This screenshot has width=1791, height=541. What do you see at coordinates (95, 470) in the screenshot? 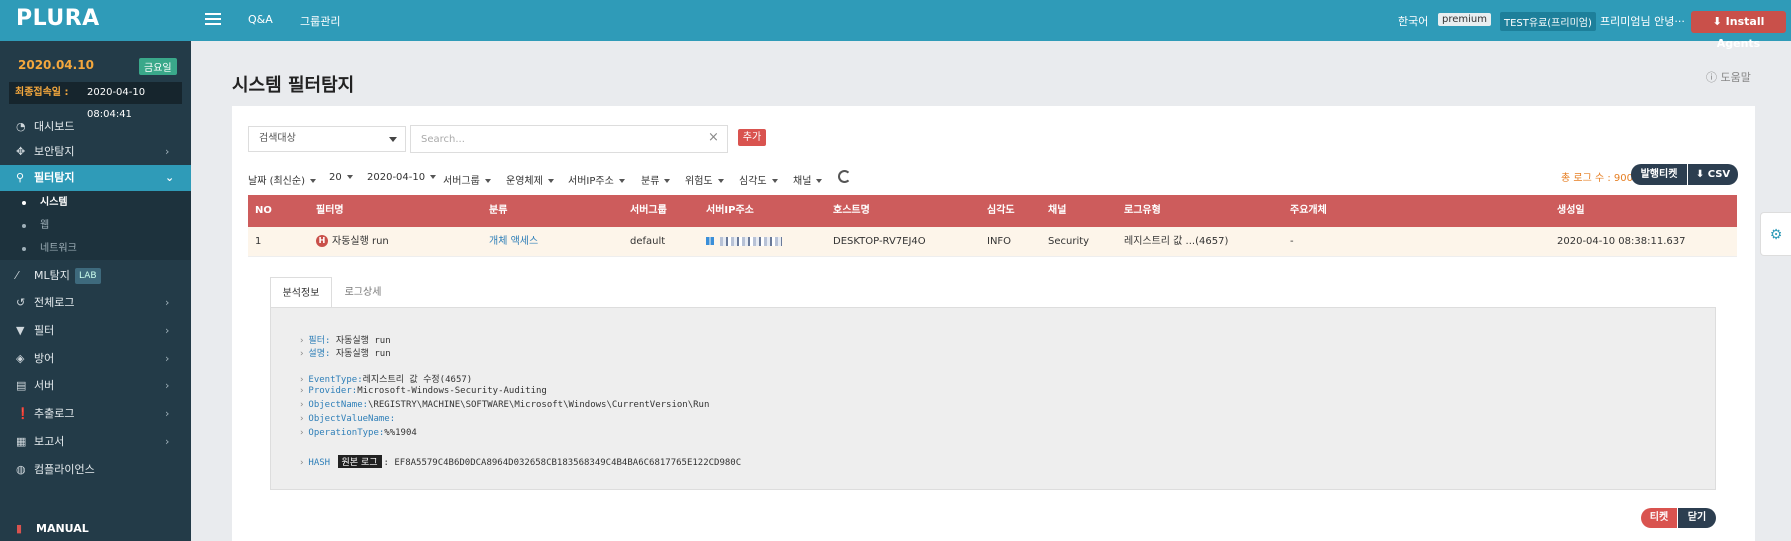
I see `sidebar-item-compliance: ◍ 컴플라이언스` at bounding box center [95, 470].